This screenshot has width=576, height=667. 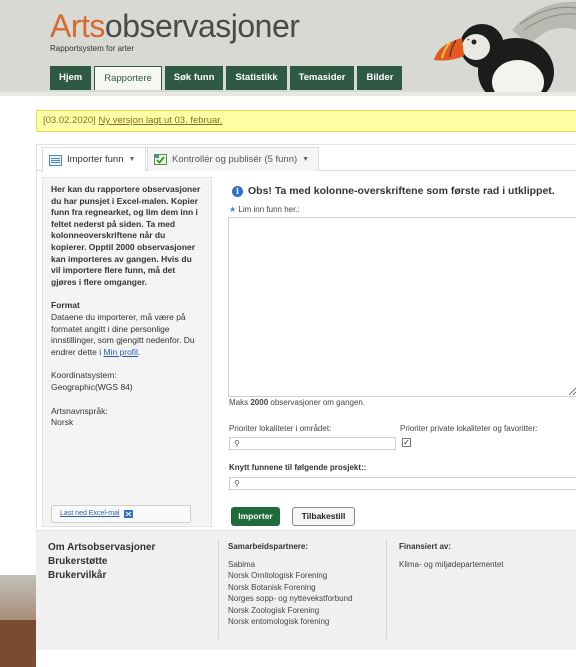 What do you see at coordinates (92, 386) in the screenshot?
I see `coord-value: Geographic(WGS 84)` at bounding box center [92, 386].